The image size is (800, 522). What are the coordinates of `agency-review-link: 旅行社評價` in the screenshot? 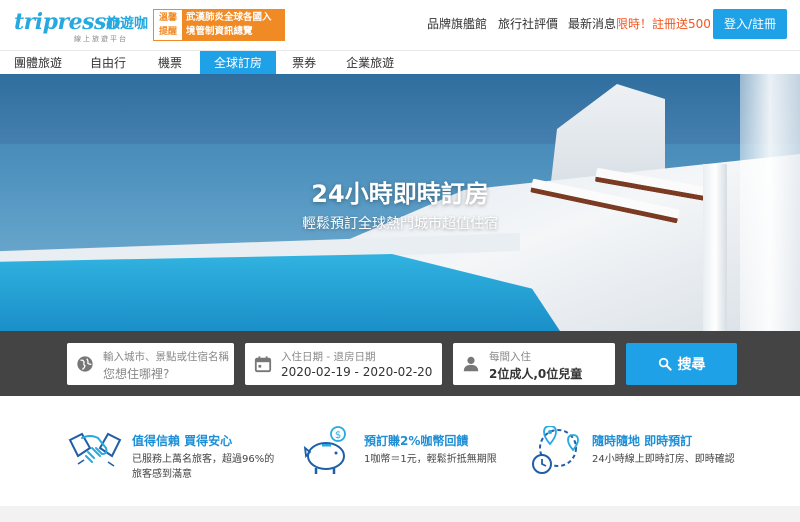 It's located at (528, 23).